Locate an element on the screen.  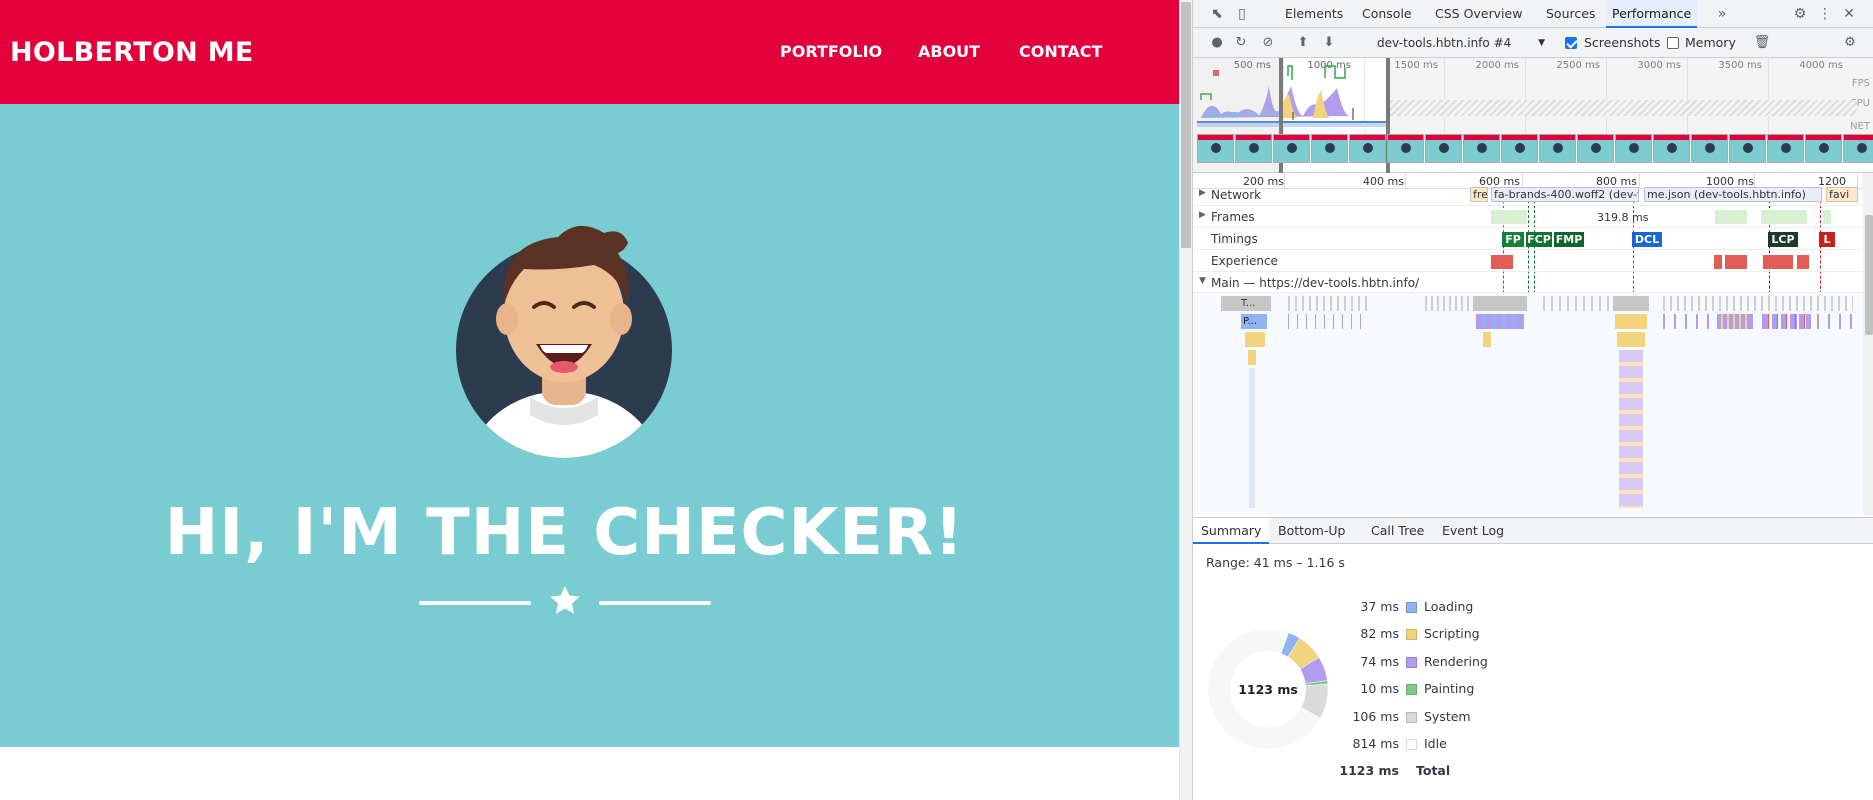
frame-duration: 319.8 ms is located at coordinates (1623, 217).